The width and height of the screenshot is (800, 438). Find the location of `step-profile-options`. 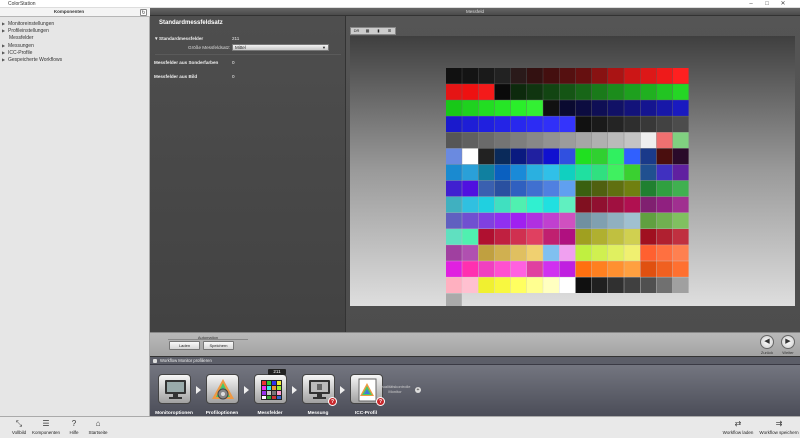

step-profile-options is located at coordinates (222, 389).